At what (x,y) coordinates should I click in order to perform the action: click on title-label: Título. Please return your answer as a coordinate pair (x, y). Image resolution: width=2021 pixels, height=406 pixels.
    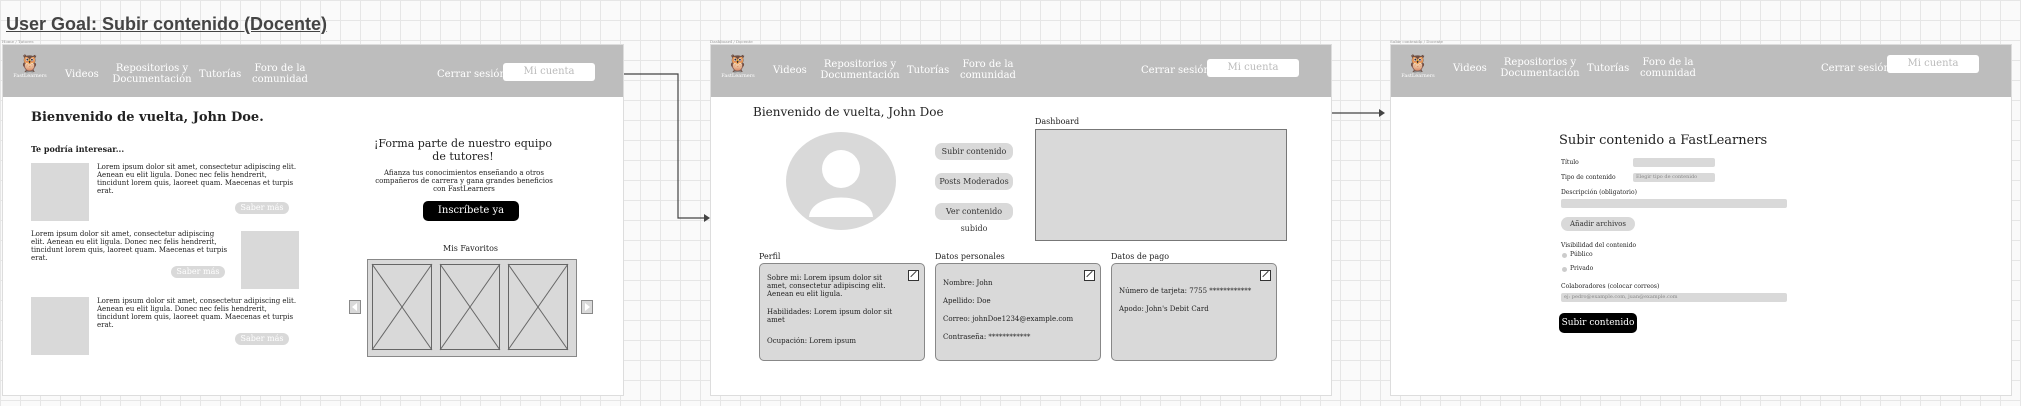
    Looking at the image, I should click on (1570, 162).